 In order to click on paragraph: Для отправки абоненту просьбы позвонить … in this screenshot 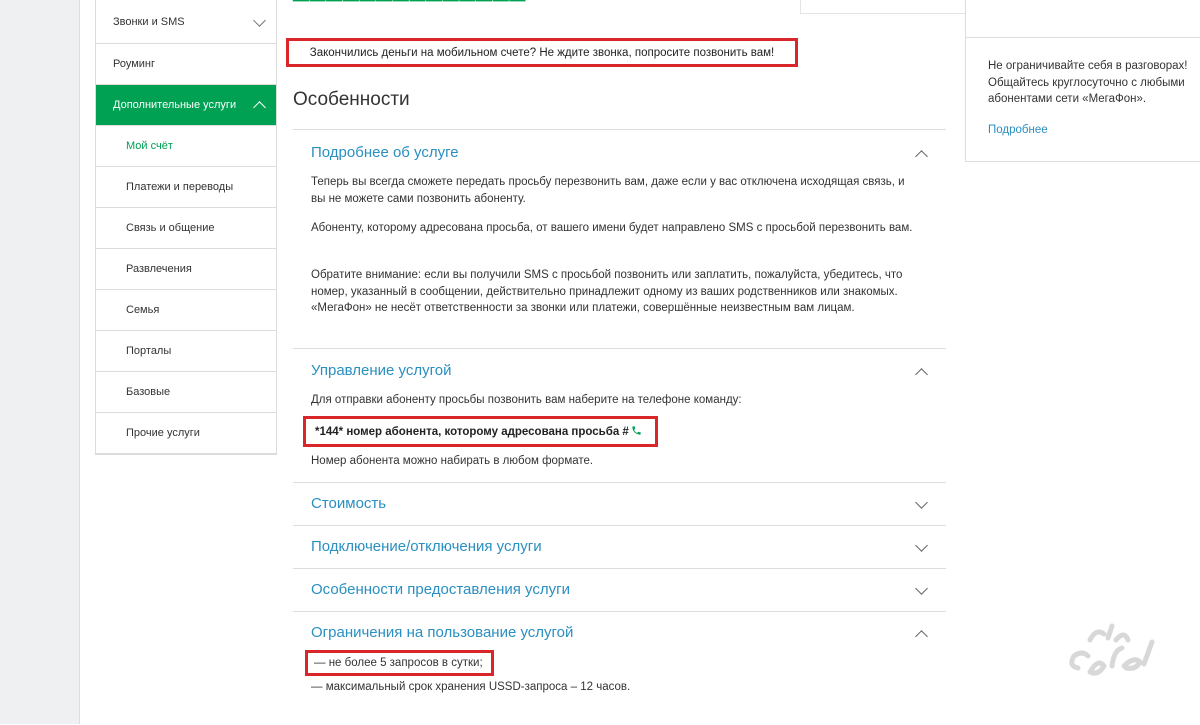, I will do `click(526, 400)`.